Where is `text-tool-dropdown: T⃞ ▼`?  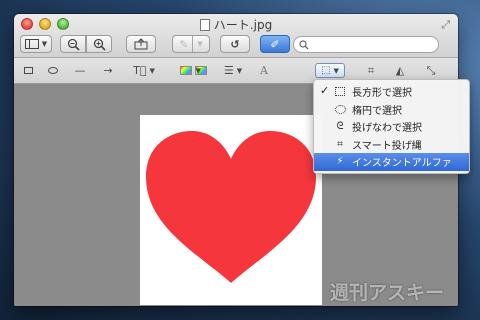 text-tool-dropdown: T⃞ ▼ is located at coordinates (144, 70).